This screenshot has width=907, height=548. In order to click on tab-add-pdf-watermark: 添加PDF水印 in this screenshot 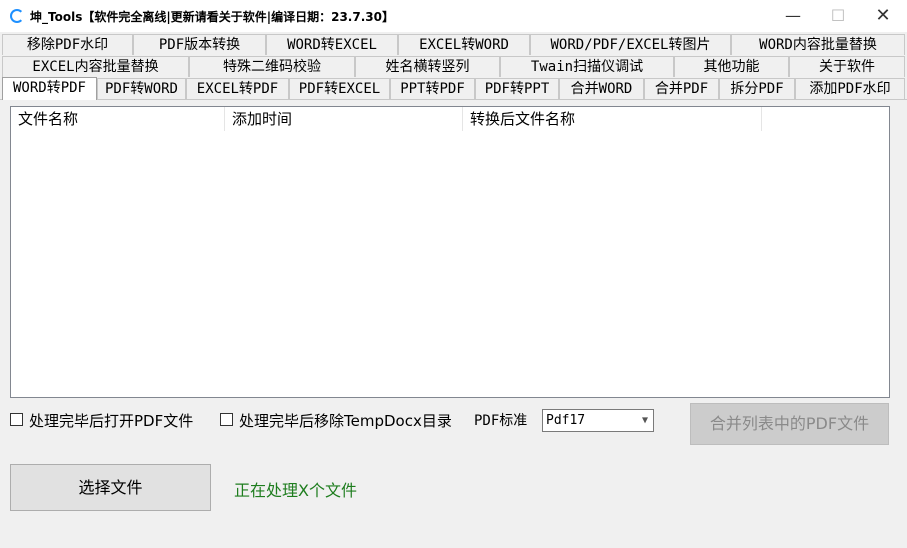, I will do `click(850, 88)`.